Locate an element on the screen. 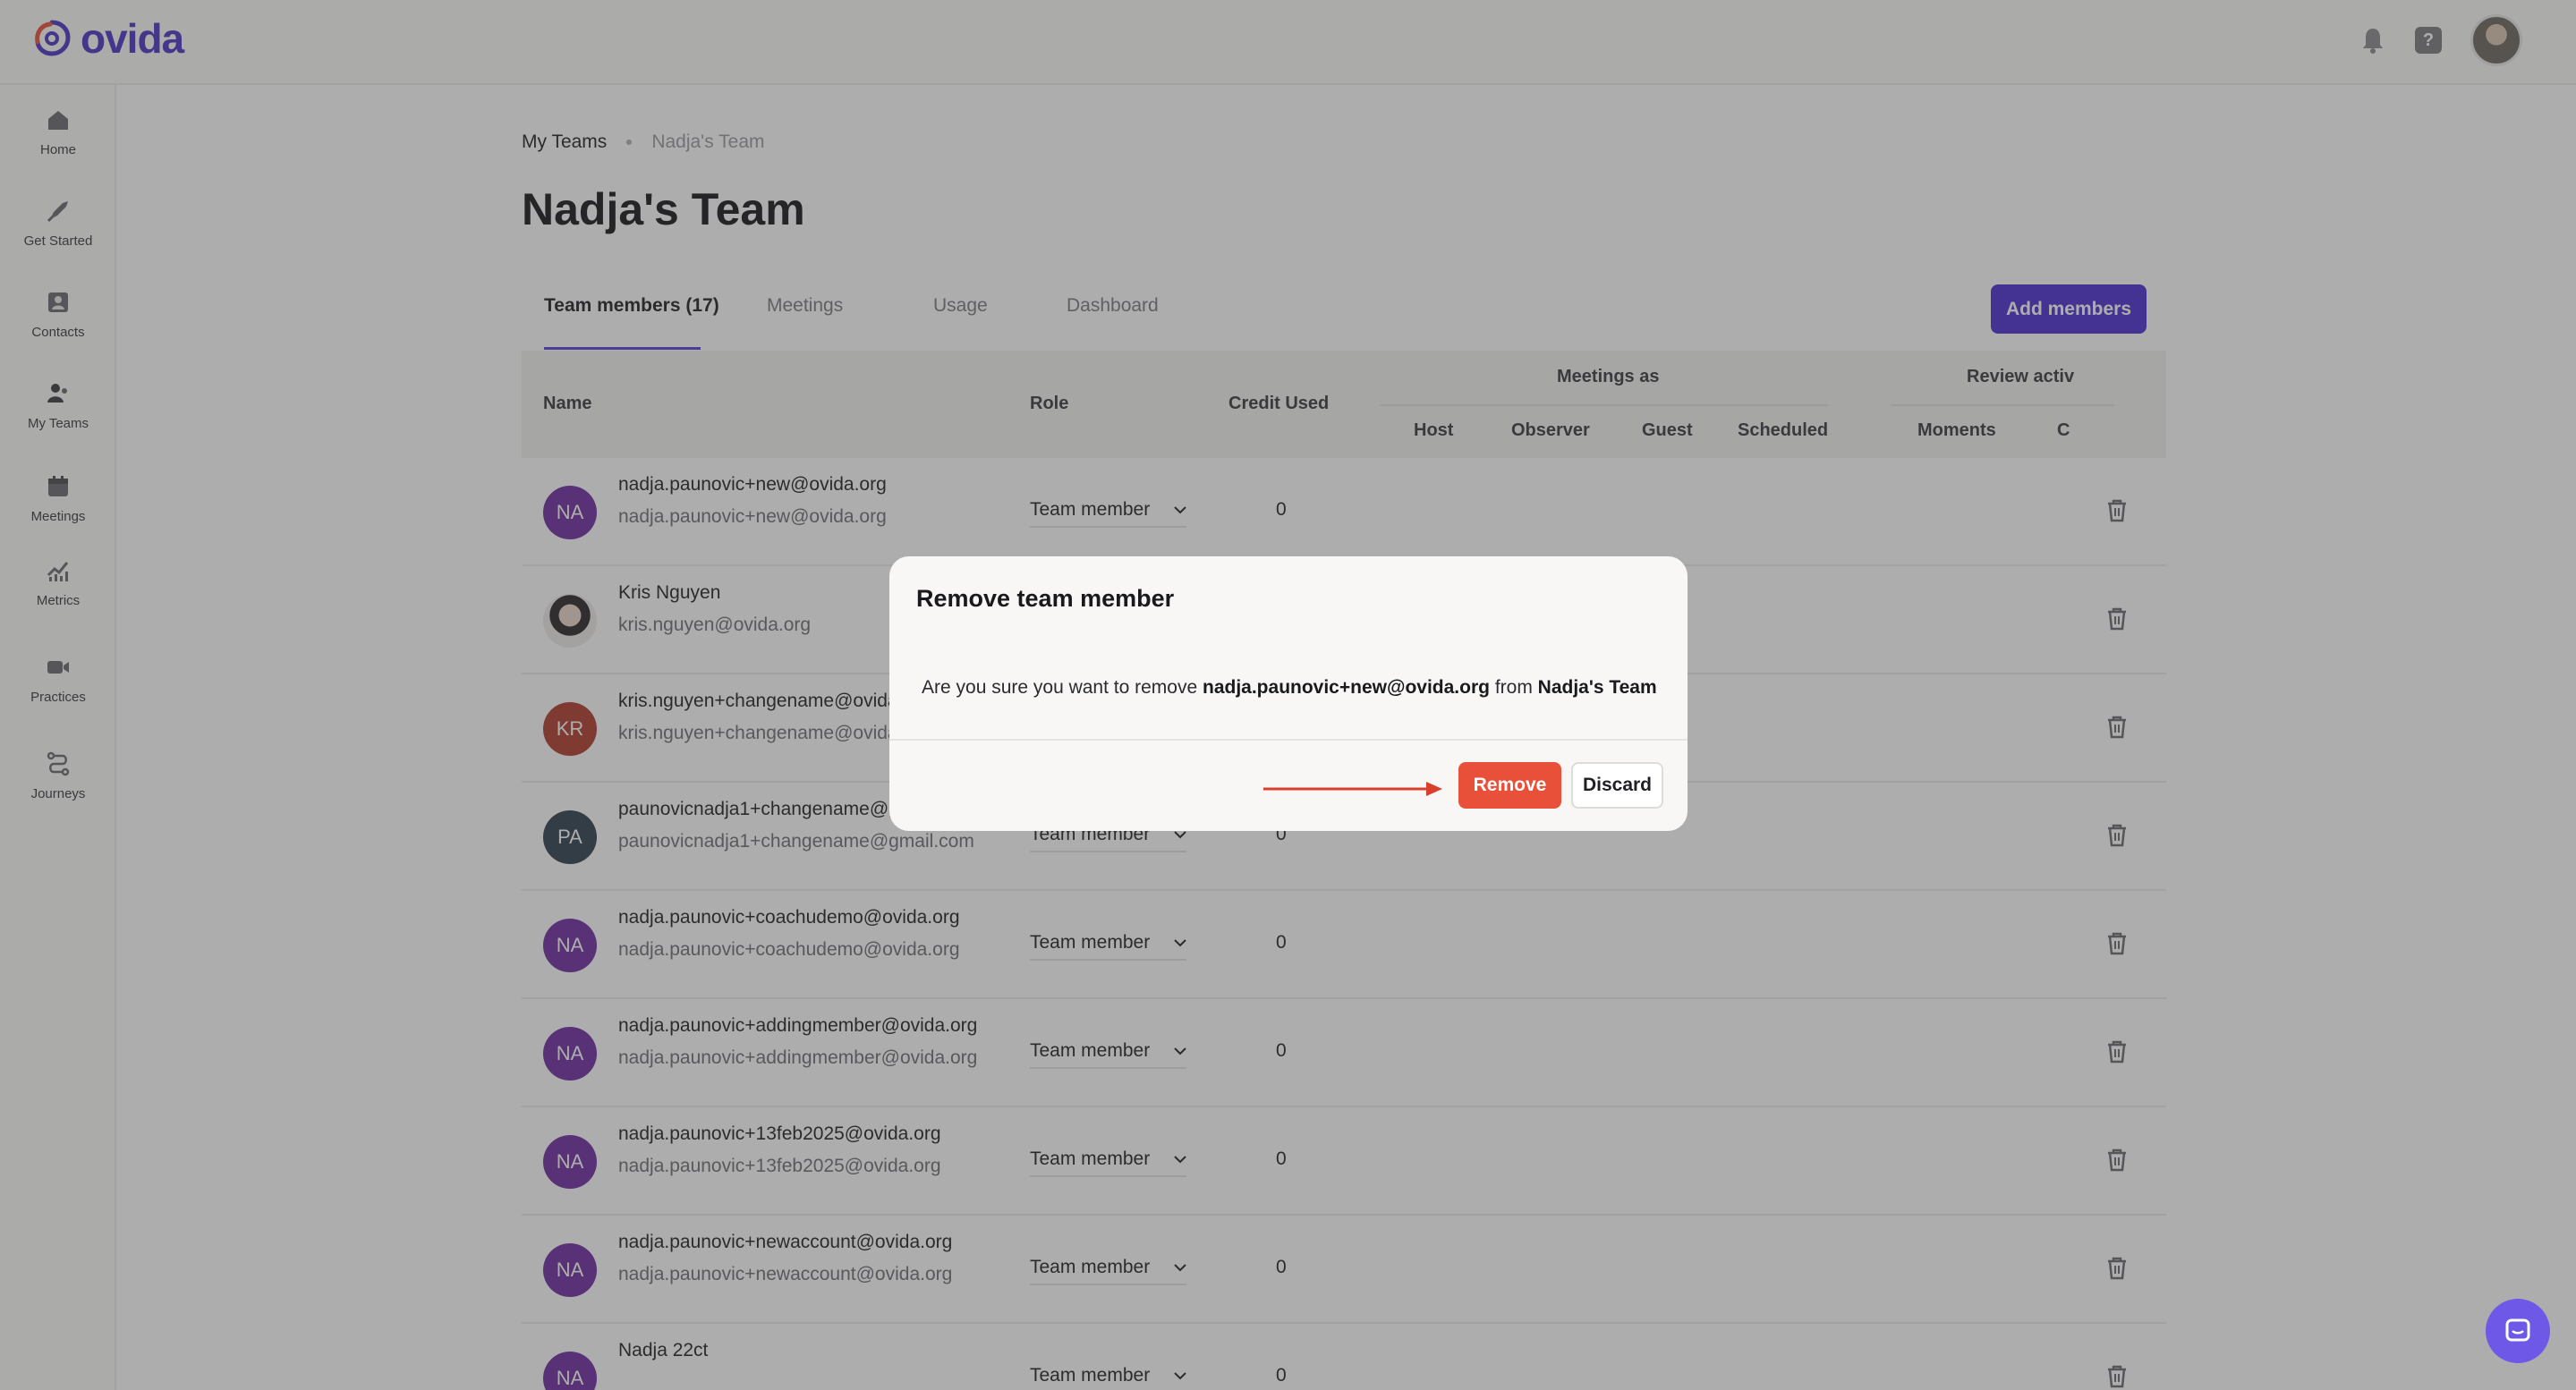 This screenshot has height=1390, width=2576. chat-support-button is located at coordinates (2518, 1331).